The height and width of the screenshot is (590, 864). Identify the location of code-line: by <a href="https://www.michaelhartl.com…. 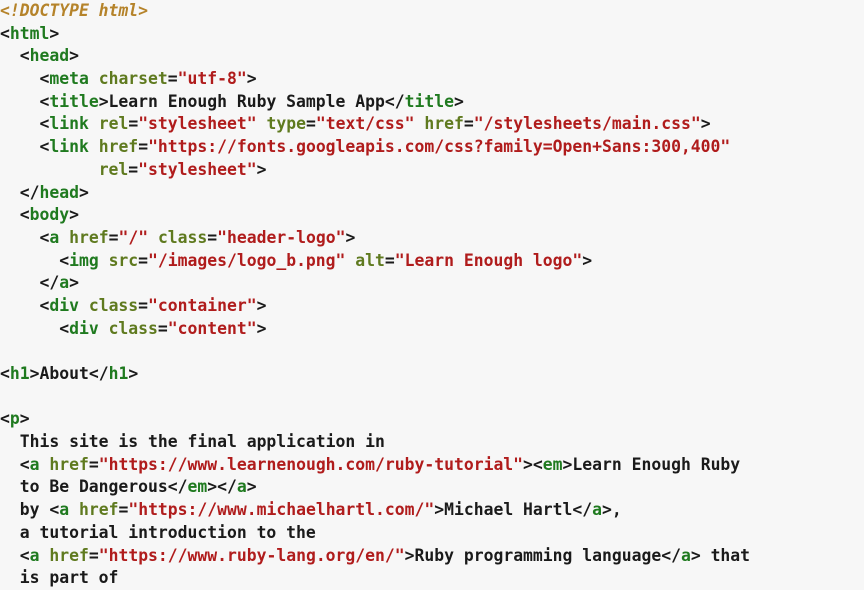
(432, 510).